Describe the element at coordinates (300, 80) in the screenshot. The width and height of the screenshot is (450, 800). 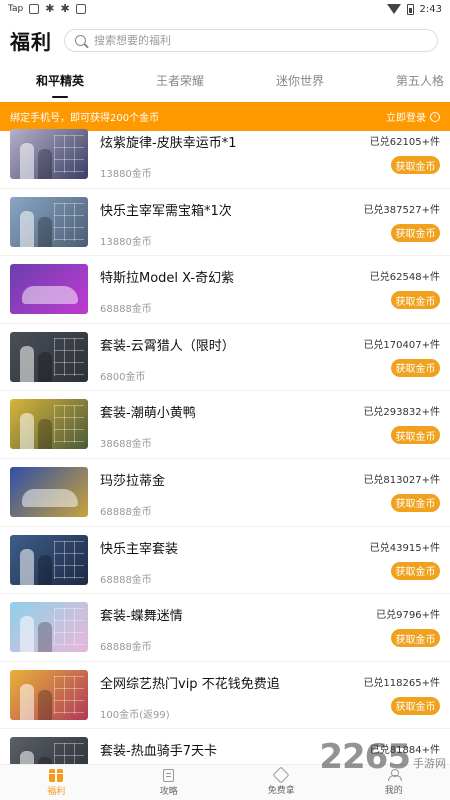
I see `tab-2: 迷你世界` at that location.